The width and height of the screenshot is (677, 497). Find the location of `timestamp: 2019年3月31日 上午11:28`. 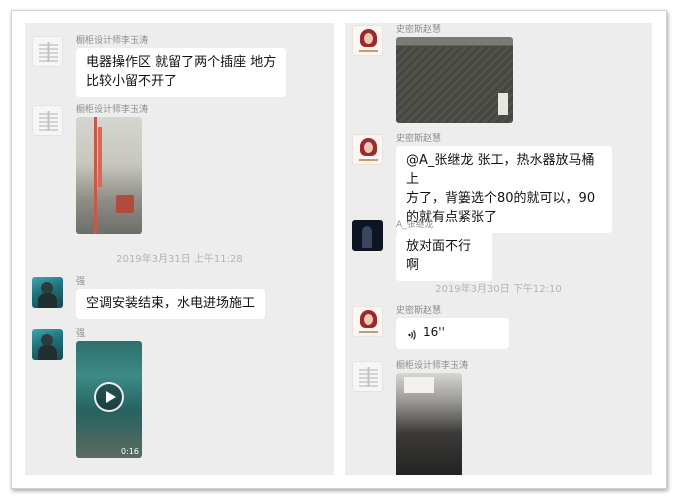

timestamp: 2019年3月31日 上午11:28 is located at coordinates (179, 259).